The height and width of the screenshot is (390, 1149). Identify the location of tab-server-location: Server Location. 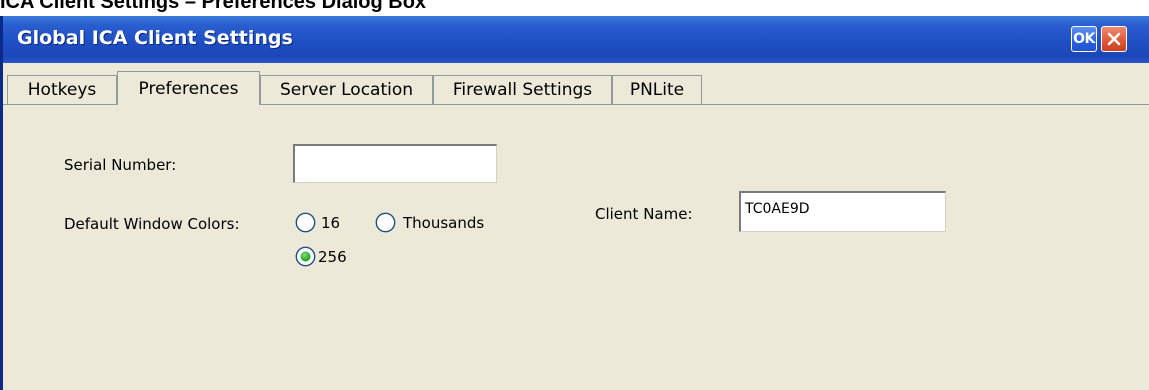
(346, 89).